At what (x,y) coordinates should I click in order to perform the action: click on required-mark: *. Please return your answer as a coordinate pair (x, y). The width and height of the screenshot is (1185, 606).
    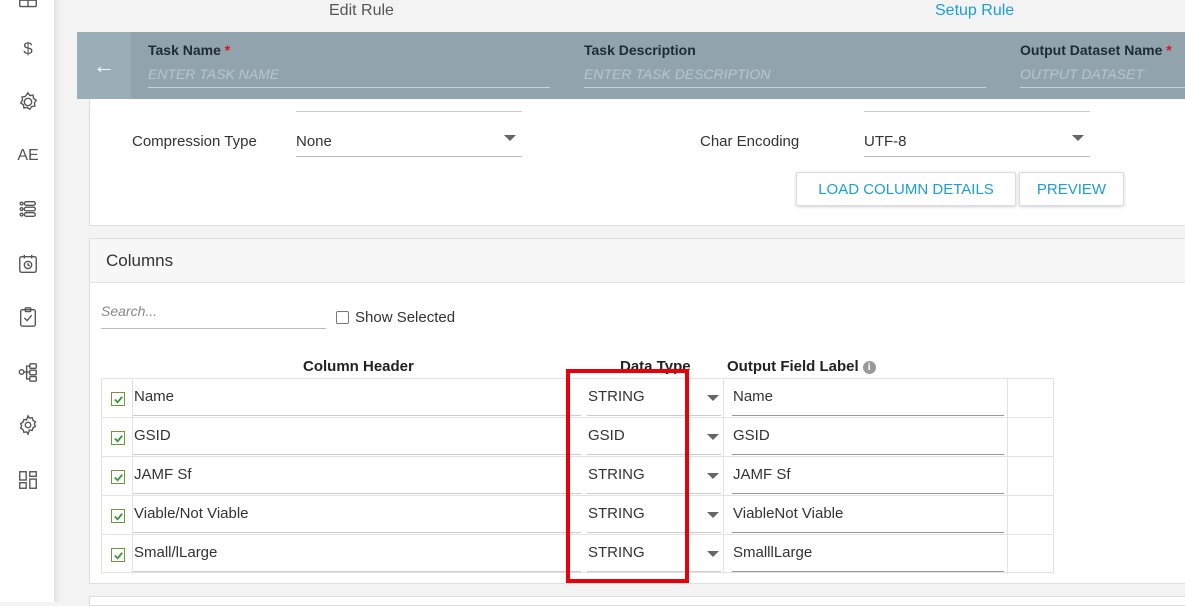
    Looking at the image, I should click on (1169, 50).